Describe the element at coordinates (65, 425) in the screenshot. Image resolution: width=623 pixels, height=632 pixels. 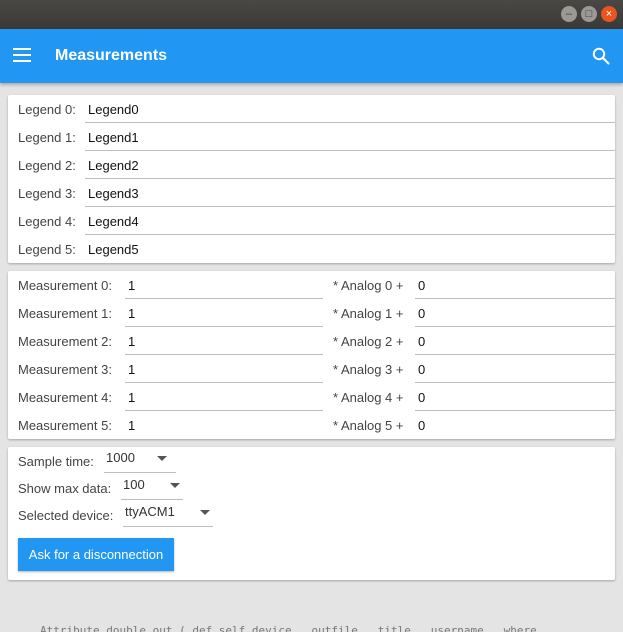
I see `measurement-label: Measurement 5:` at that location.